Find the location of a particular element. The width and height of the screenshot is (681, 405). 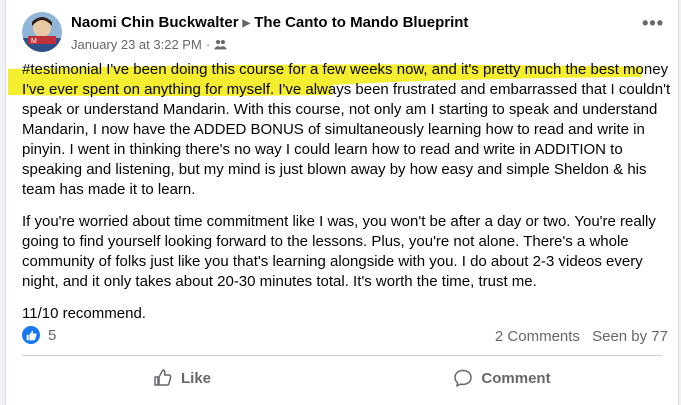

thumbs-up-icon is located at coordinates (163, 377).